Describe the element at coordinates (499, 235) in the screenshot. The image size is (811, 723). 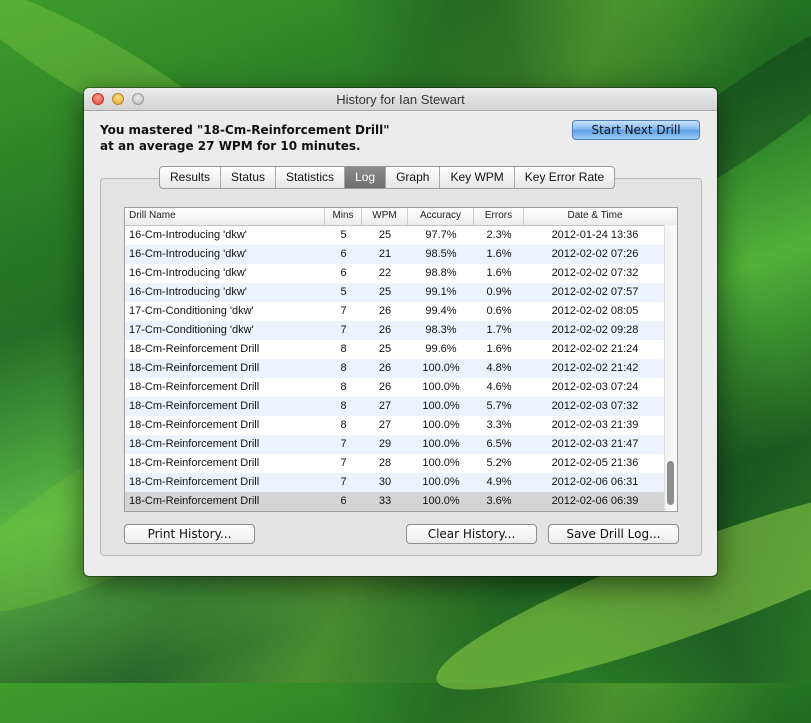
I see `cell-errors: 2.3%` at that location.